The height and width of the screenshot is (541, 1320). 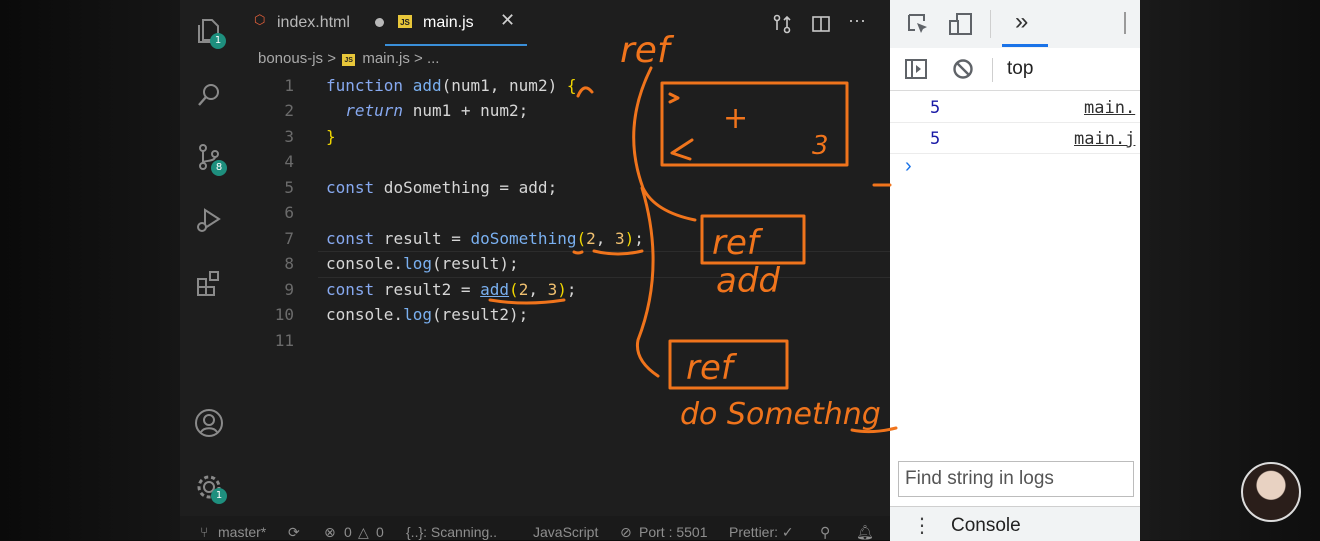 I want to click on argument: 3, so click(x=552, y=289).